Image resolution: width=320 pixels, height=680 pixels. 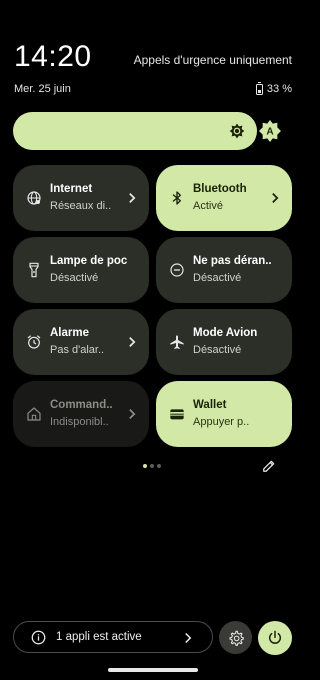 What do you see at coordinates (53, 57) in the screenshot?
I see `clock: 14:20` at bounding box center [53, 57].